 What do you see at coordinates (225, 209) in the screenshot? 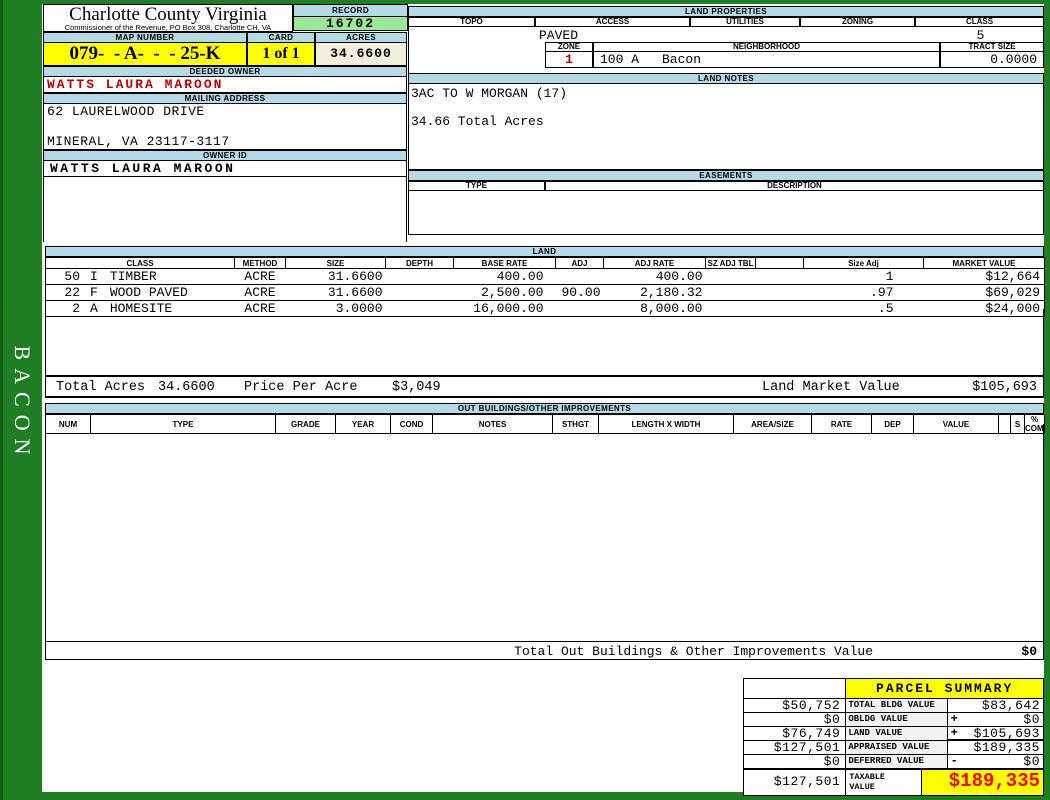
I see `owner-empty-box` at bounding box center [225, 209].